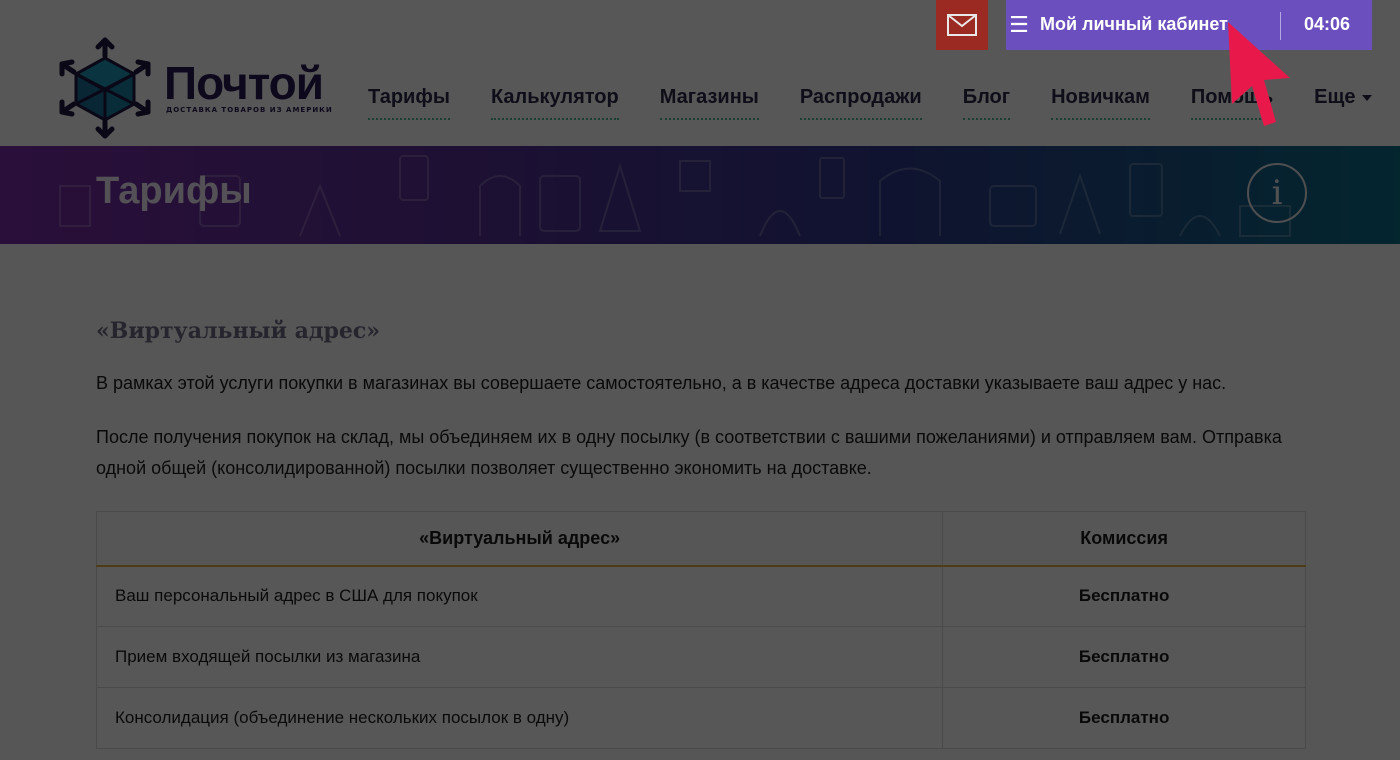 The image size is (1400, 760). I want to click on info-icon: i, so click(1277, 193).